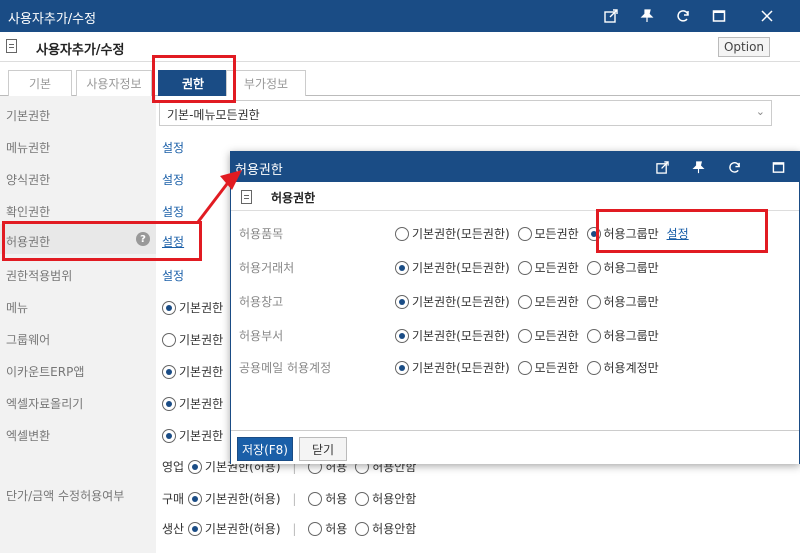 This screenshot has height=553, width=800. Describe the element at coordinates (169, 308) in the screenshot. I see `menu-default-radio` at that location.